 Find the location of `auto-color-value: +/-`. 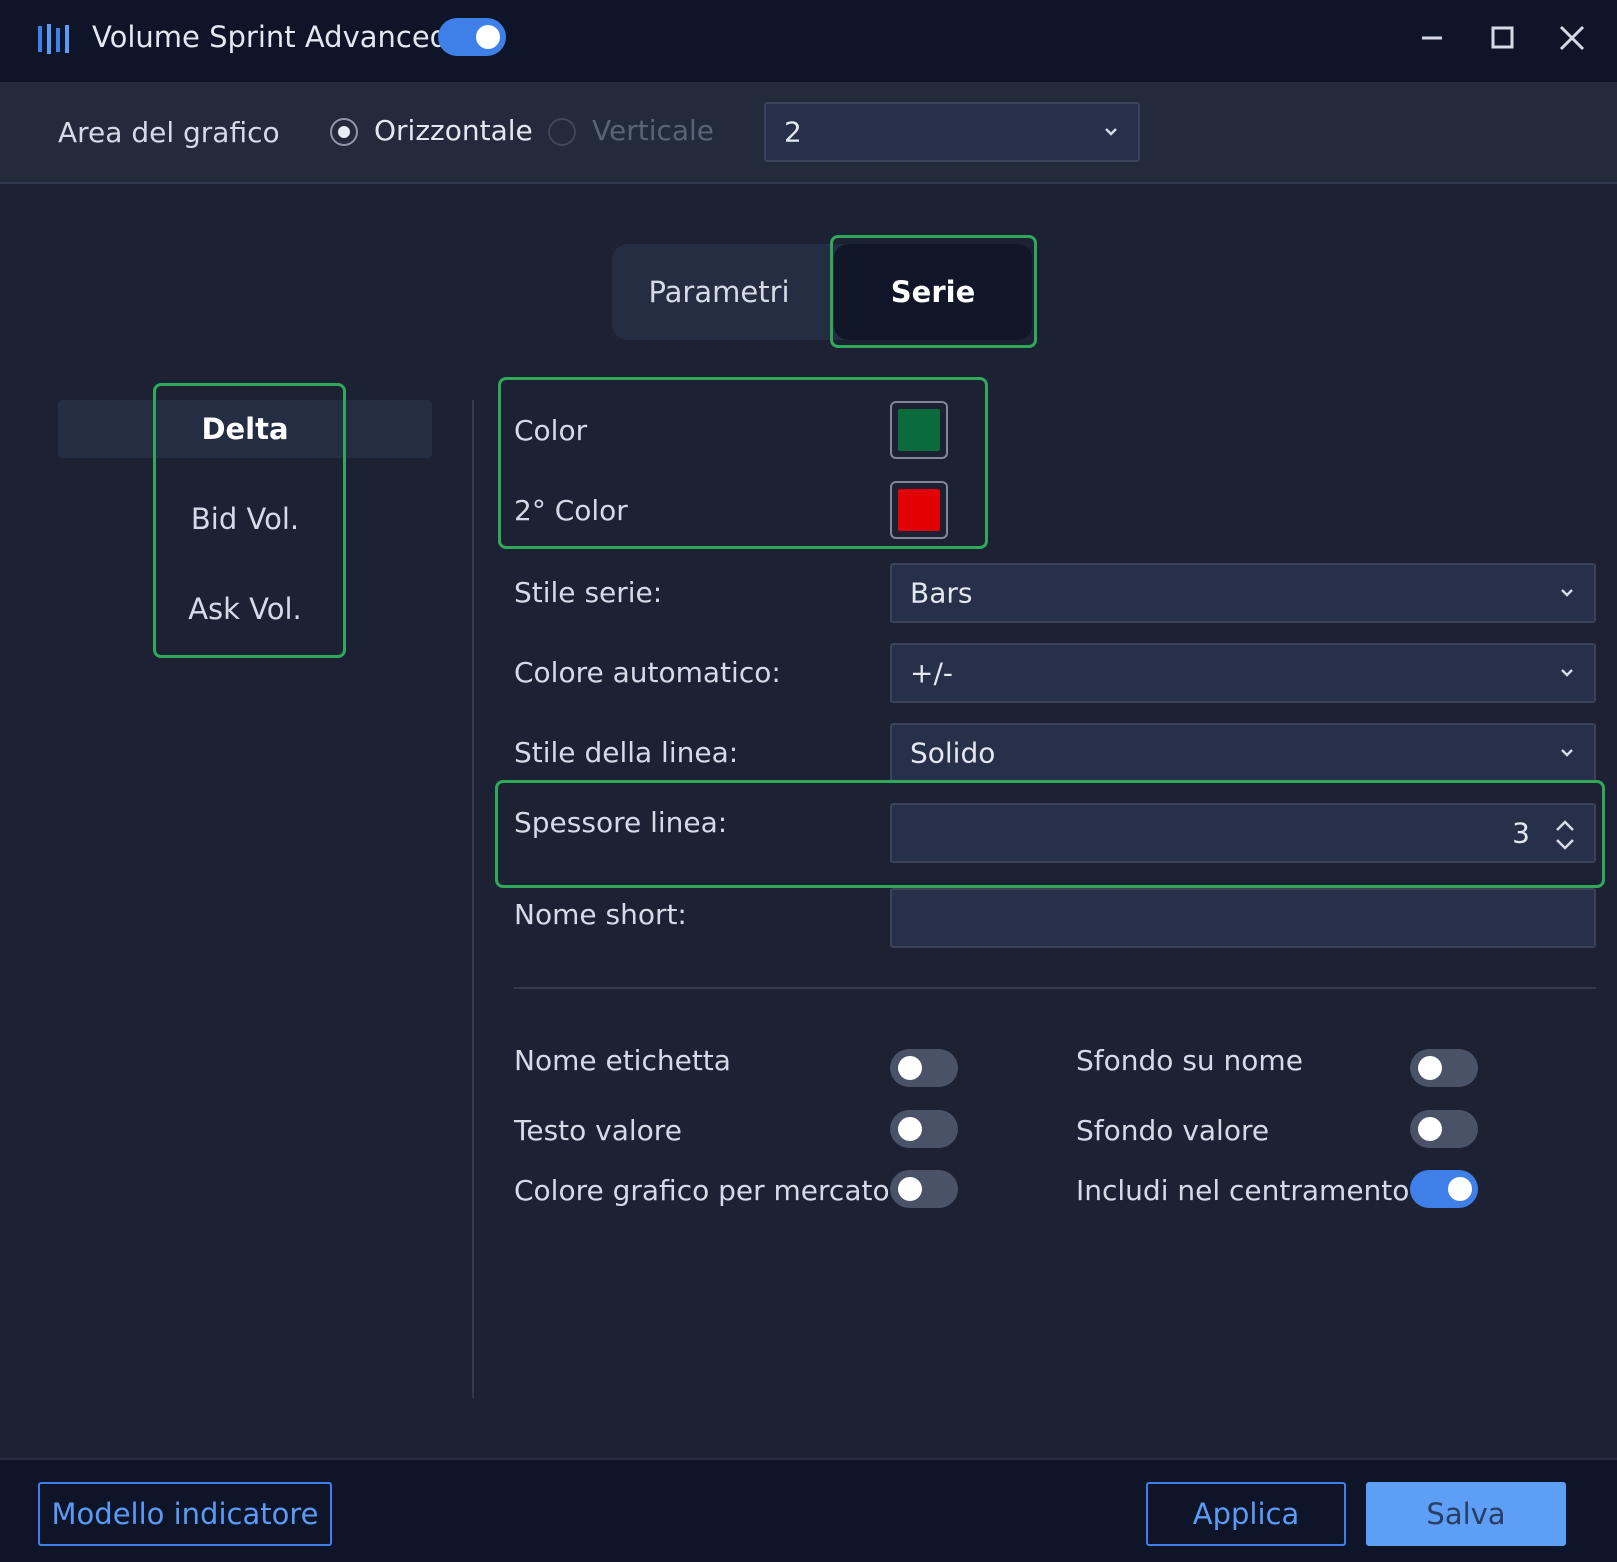

auto-color-value: +/- is located at coordinates (931, 673).